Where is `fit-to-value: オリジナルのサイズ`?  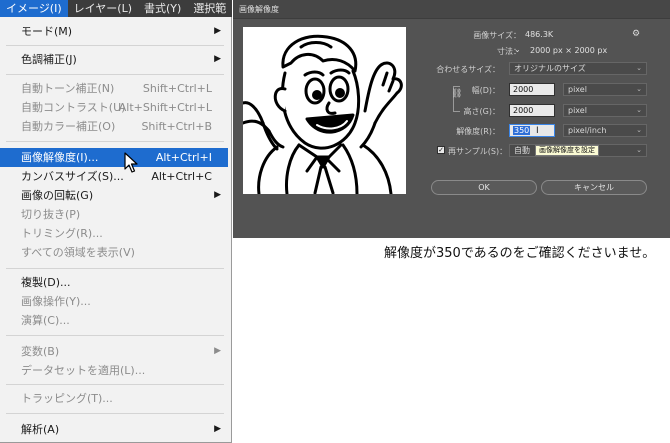 fit-to-value: オリジナルのサイズ is located at coordinates (550, 68).